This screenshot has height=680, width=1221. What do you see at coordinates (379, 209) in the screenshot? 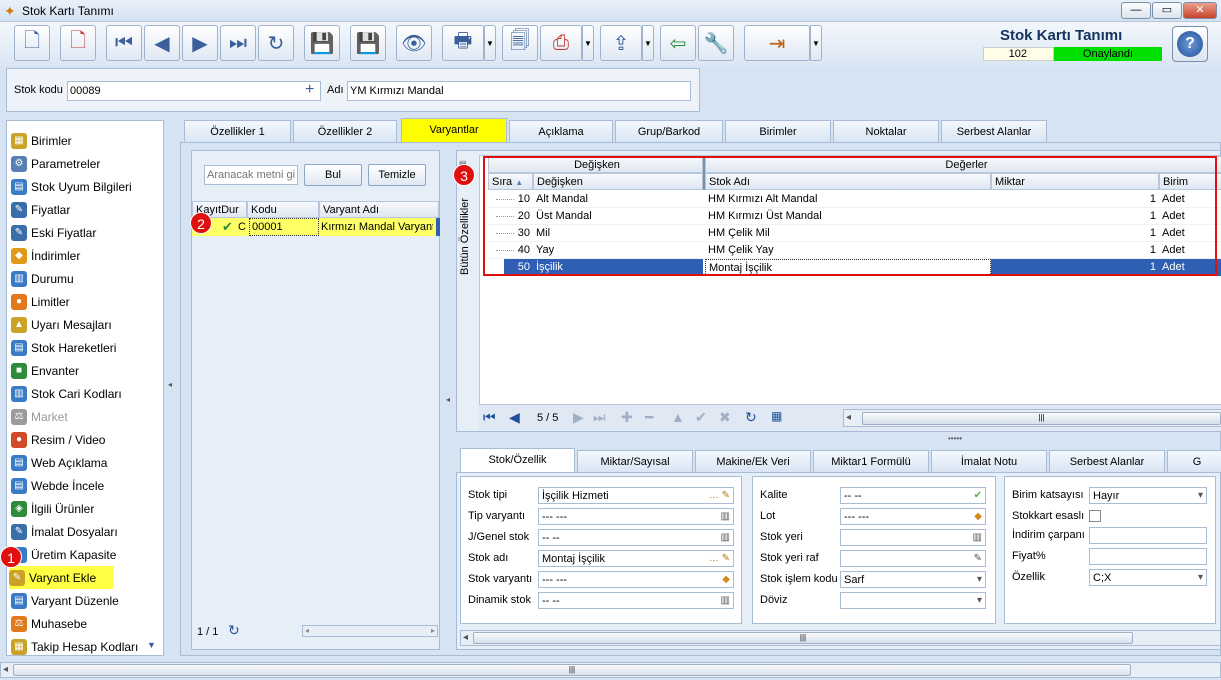
I see `col-varyant-adi: Varyant Adı` at bounding box center [379, 209].